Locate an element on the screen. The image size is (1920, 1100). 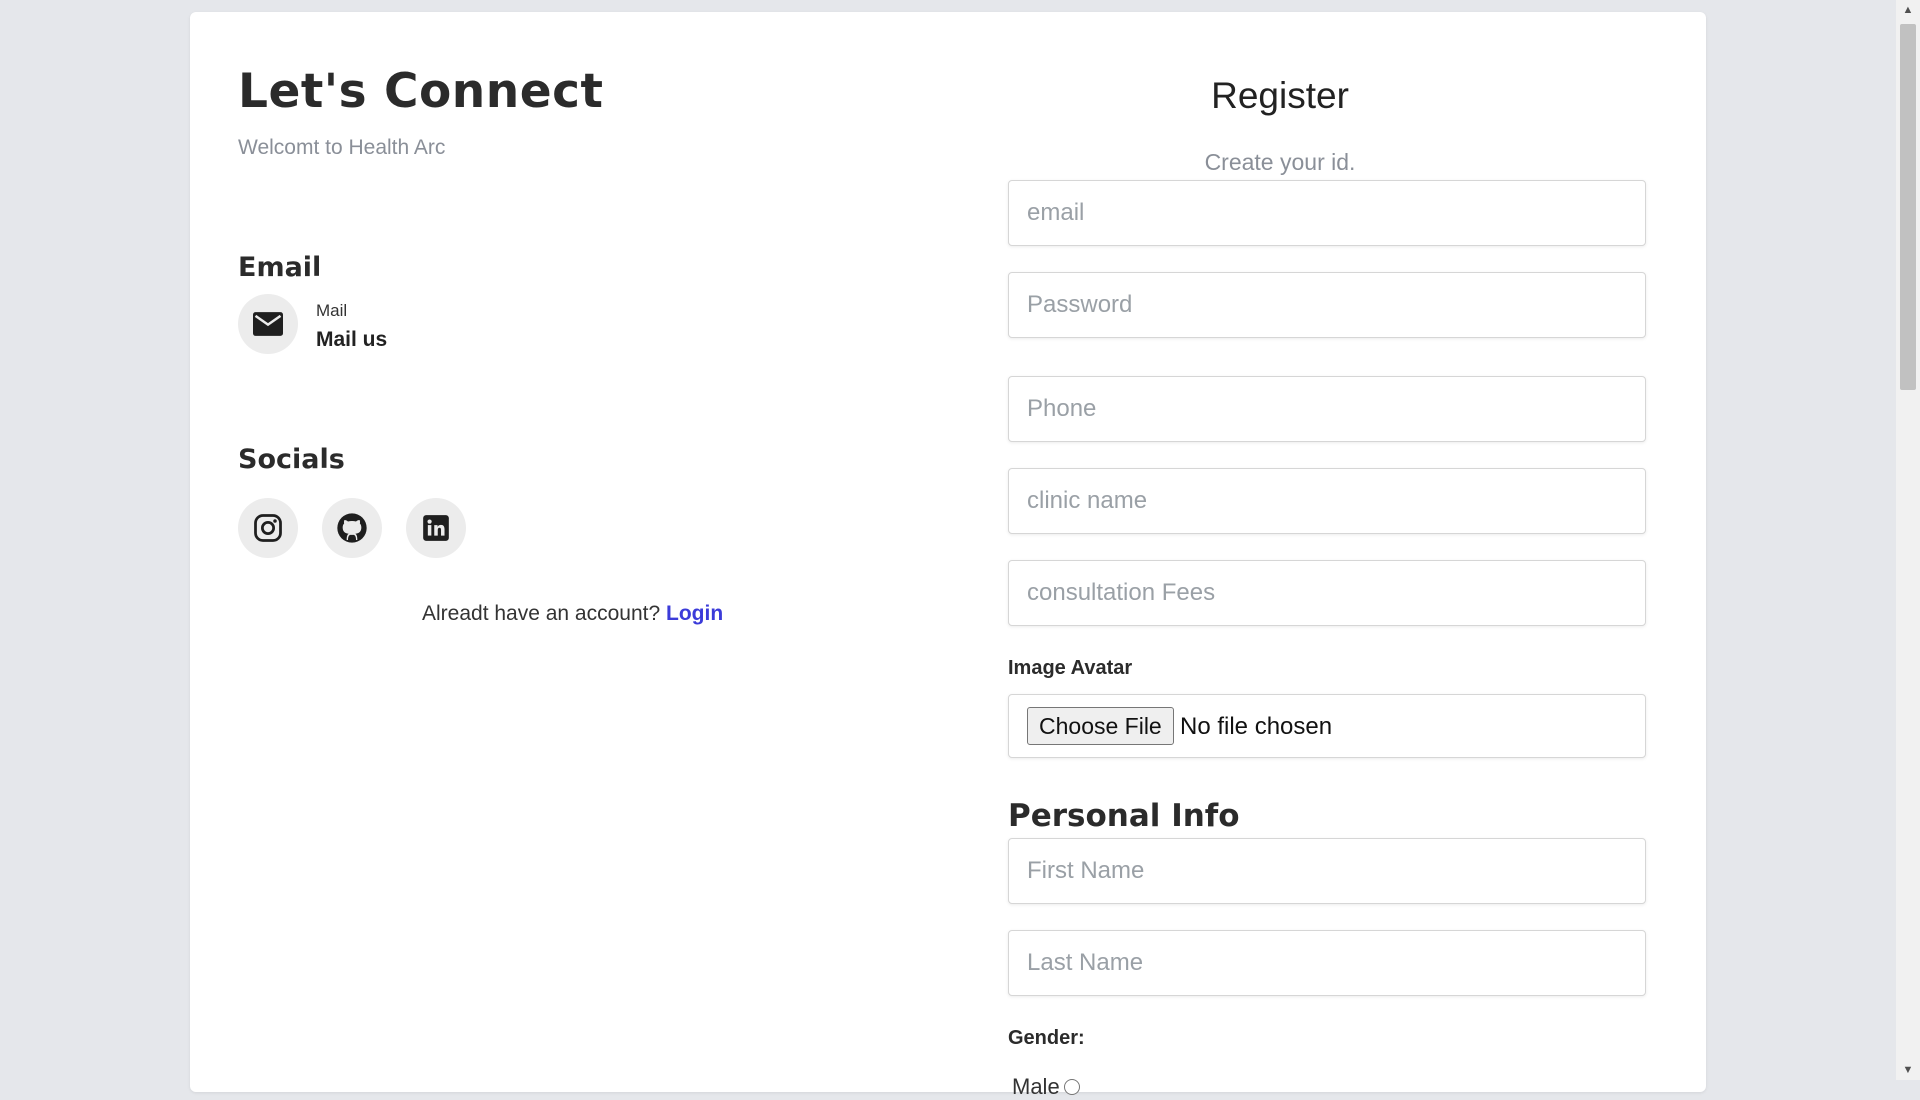
vertical-scrollbar: ▲ ▼ is located at coordinates (1908, 540).